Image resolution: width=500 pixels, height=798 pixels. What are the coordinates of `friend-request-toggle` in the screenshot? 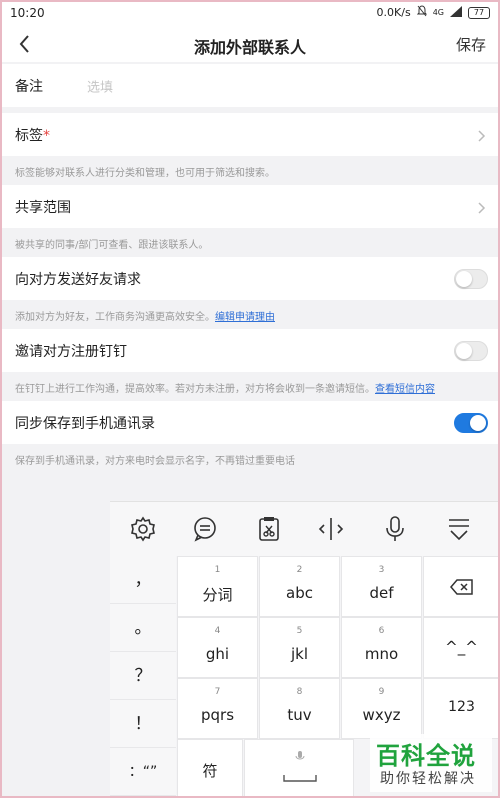 It's located at (471, 278).